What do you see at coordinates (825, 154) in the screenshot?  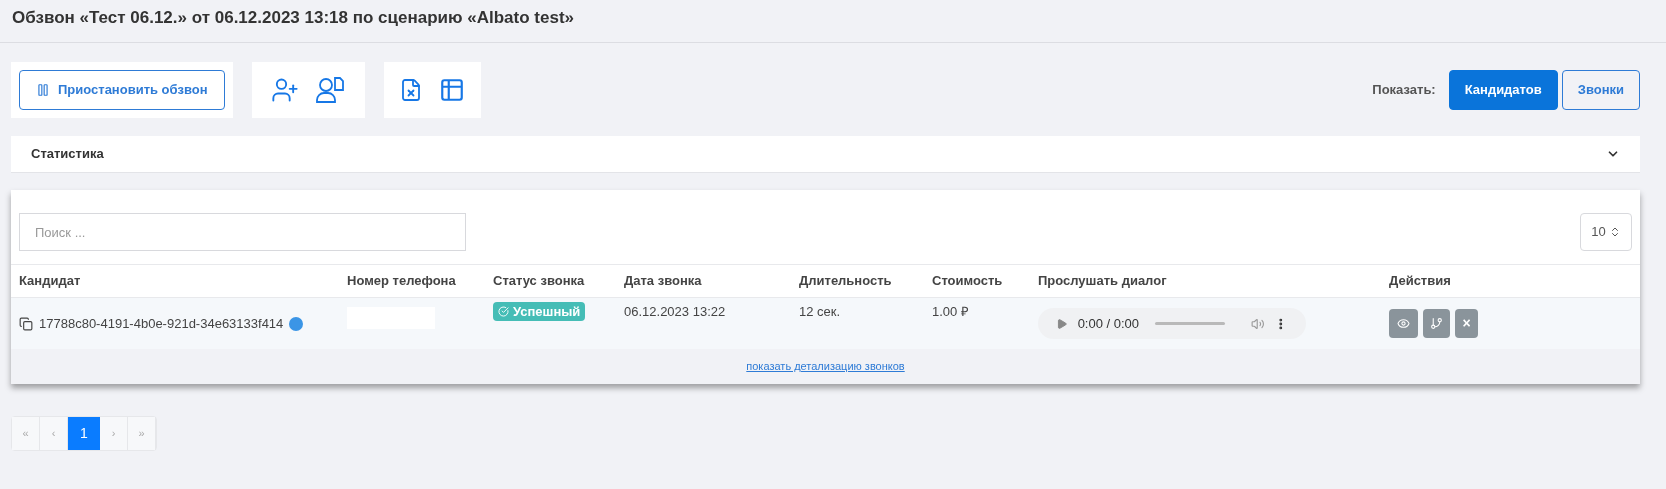 I see `statistics-panel: Статистика` at bounding box center [825, 154].